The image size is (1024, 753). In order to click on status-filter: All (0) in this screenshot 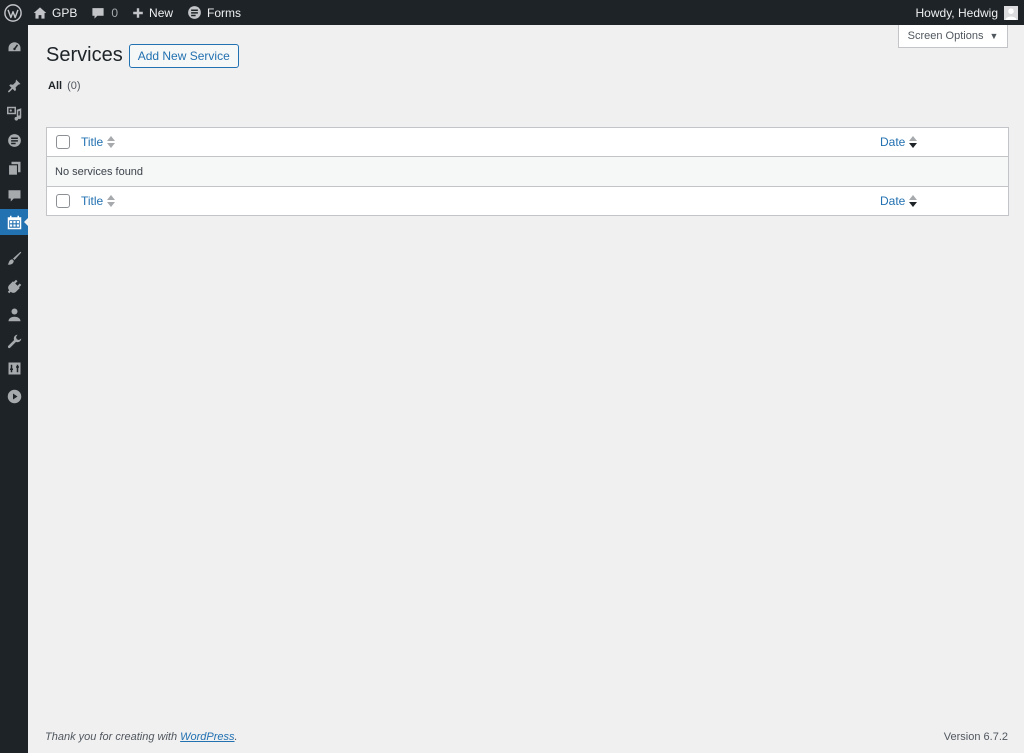, I will do `click(64, 86)`.